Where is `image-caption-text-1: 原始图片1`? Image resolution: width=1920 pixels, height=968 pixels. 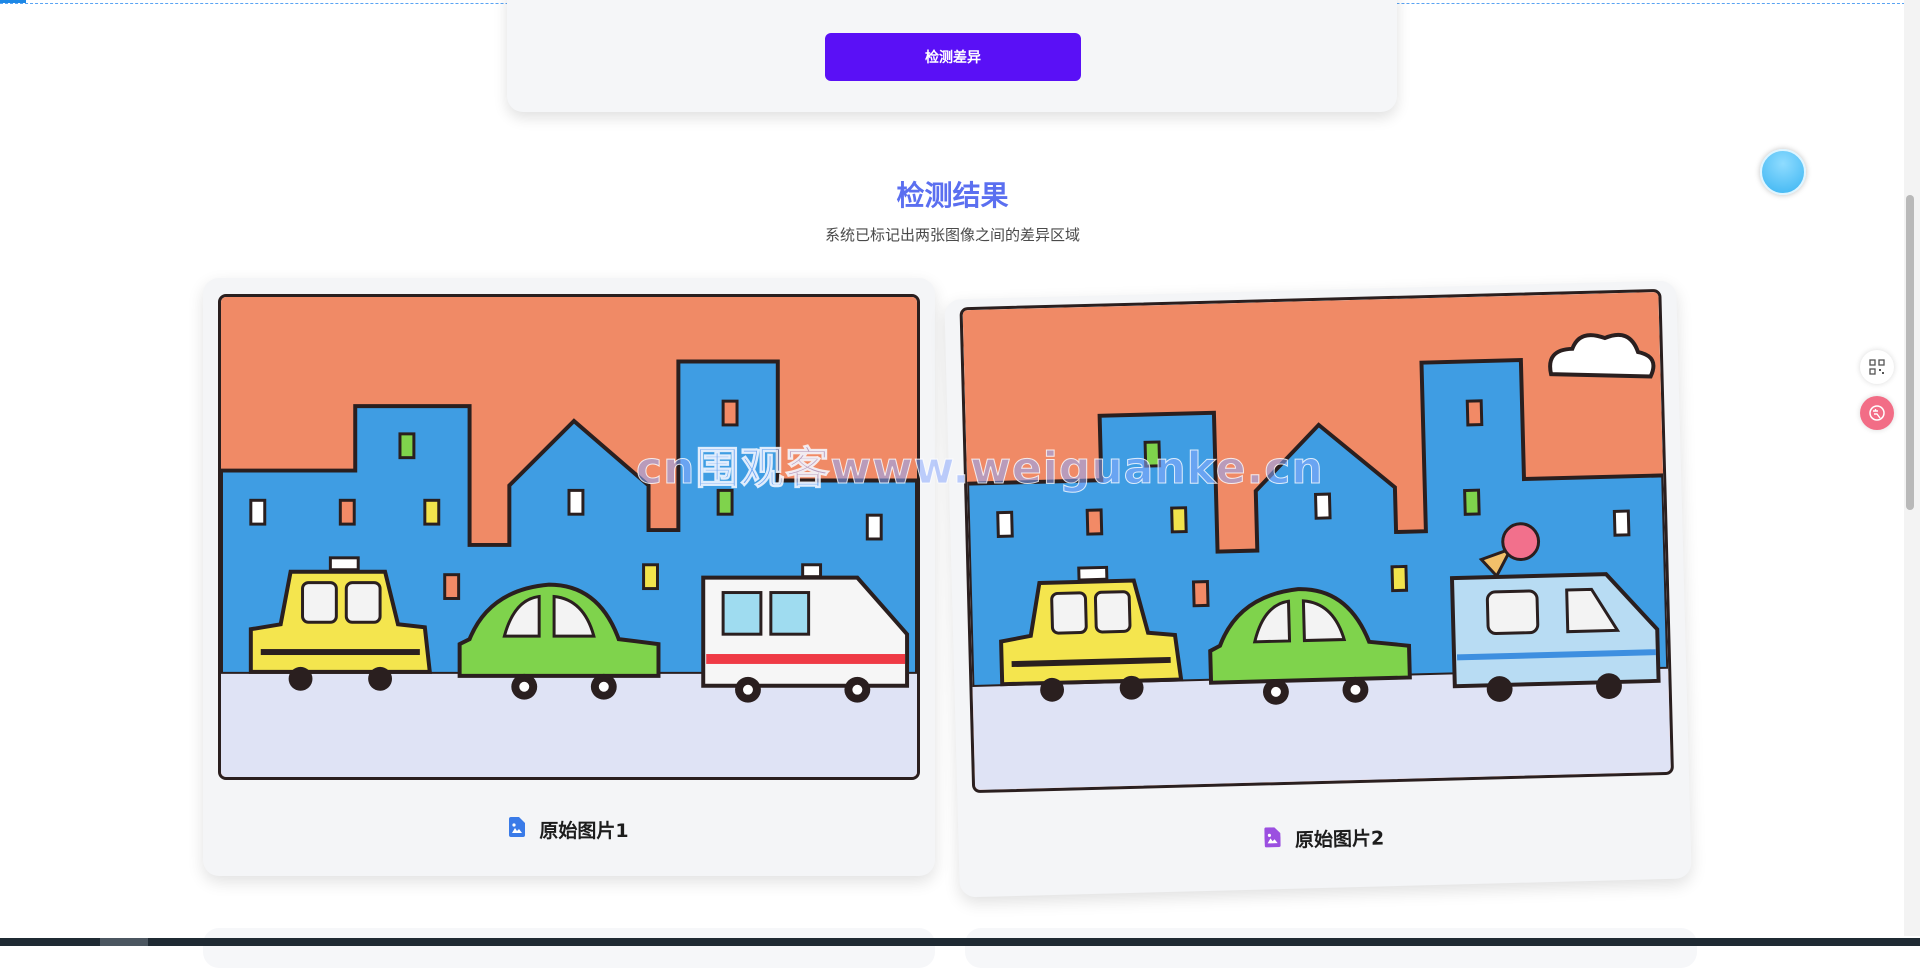 image-caption-text-1: 原始图片1 is located at coordinates (584, 831).